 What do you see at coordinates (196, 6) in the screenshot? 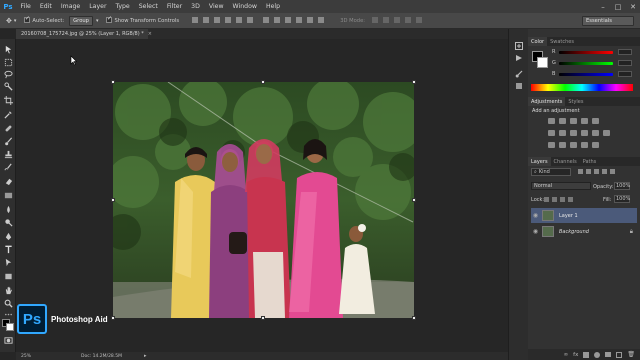
I see `menu-3d: 3D` at bounding box center [196, 6].